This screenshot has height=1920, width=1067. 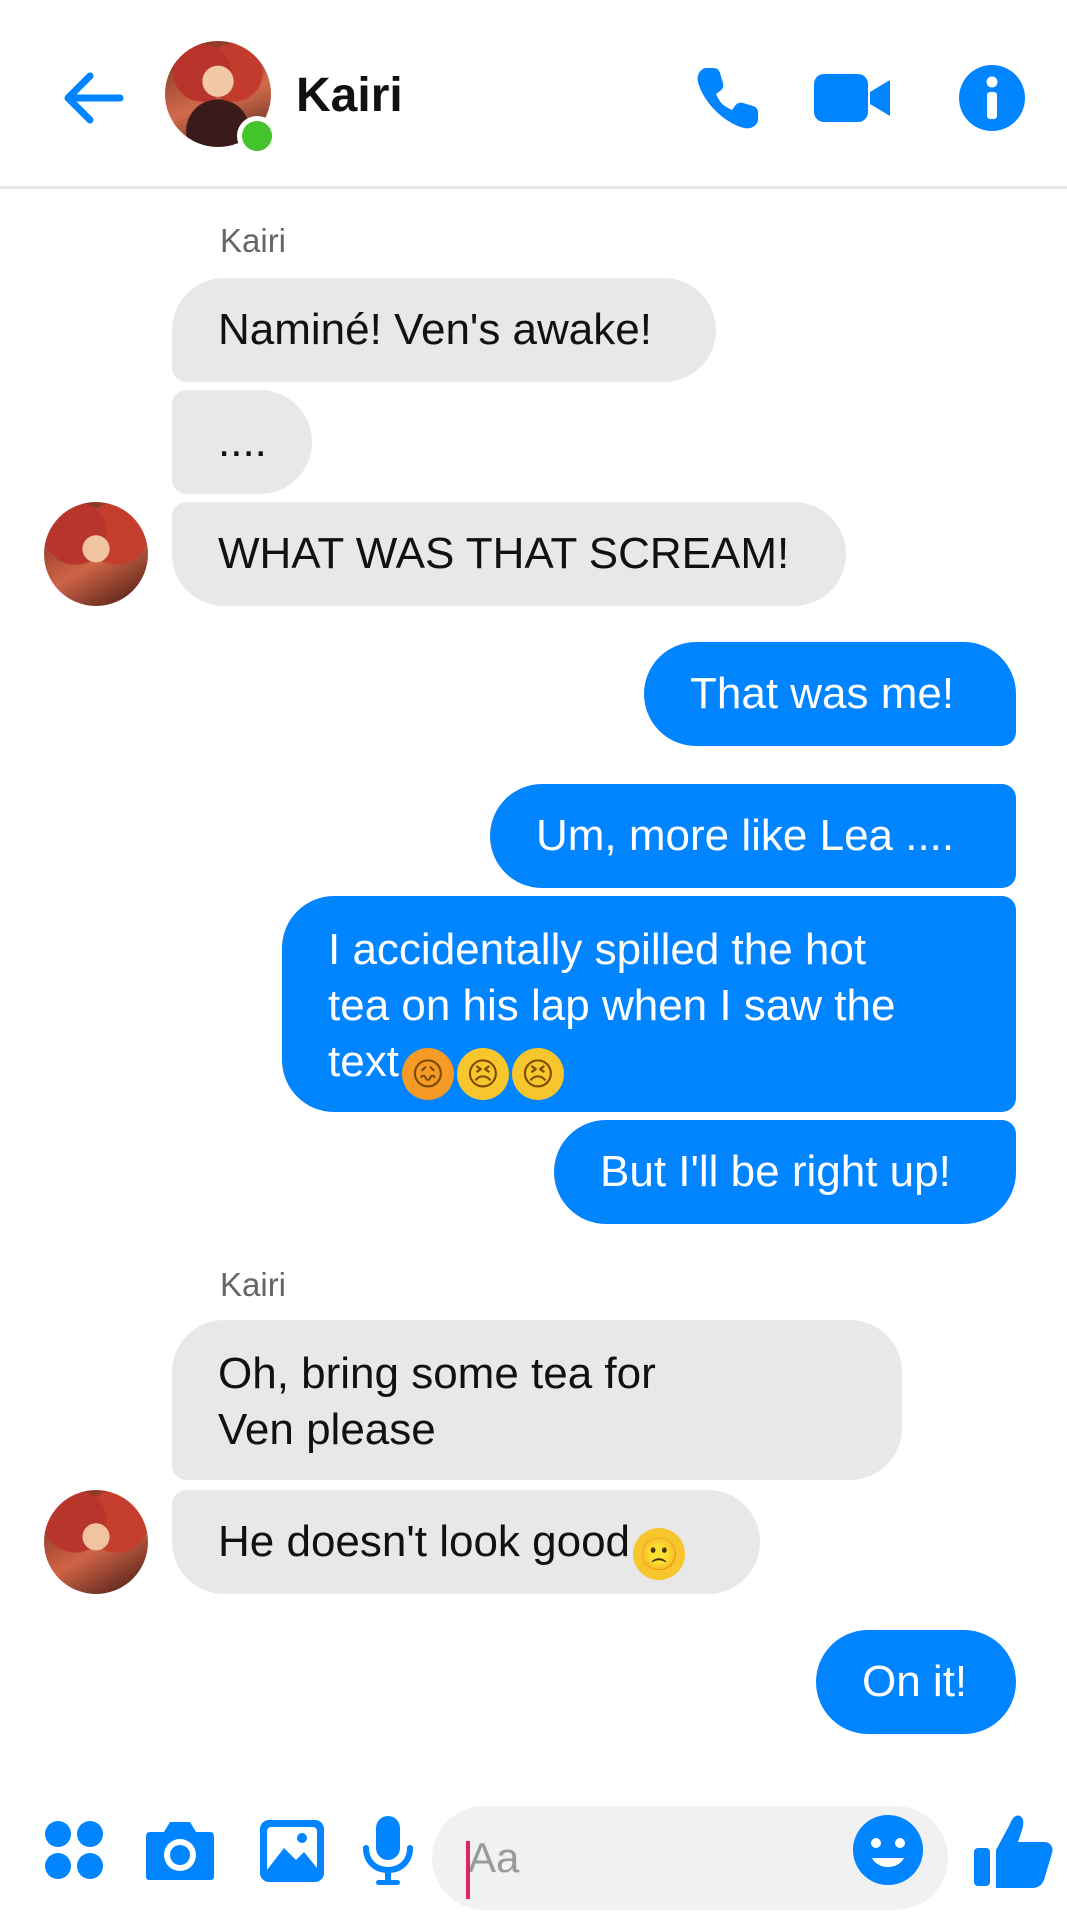 I want to click on online-status-dot, so click(x=257, y=136).